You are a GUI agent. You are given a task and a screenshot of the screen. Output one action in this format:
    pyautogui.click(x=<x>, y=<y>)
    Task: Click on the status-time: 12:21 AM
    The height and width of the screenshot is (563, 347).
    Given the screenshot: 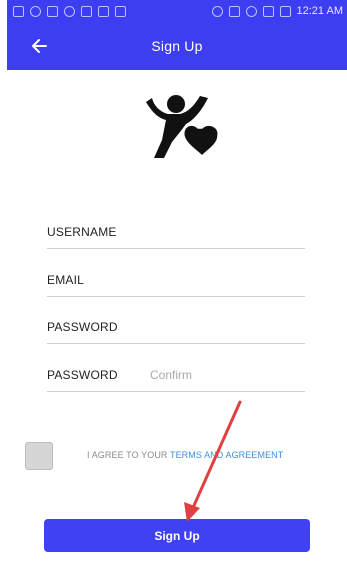 What is the action you would take?
    pyautogui.click(x=319, y=11)
    